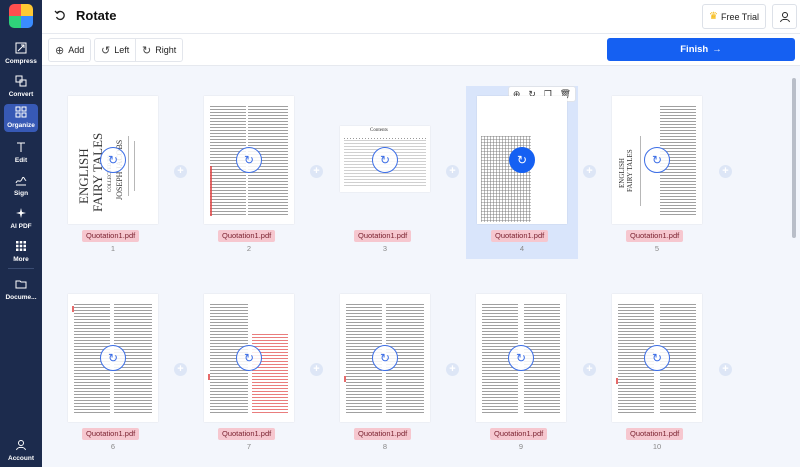 This screenshot has height=467, width=800. What do you see at coordinates (76, 50) in the screenshot?
I see `add-label: Add` at bounding box center [76, 50].